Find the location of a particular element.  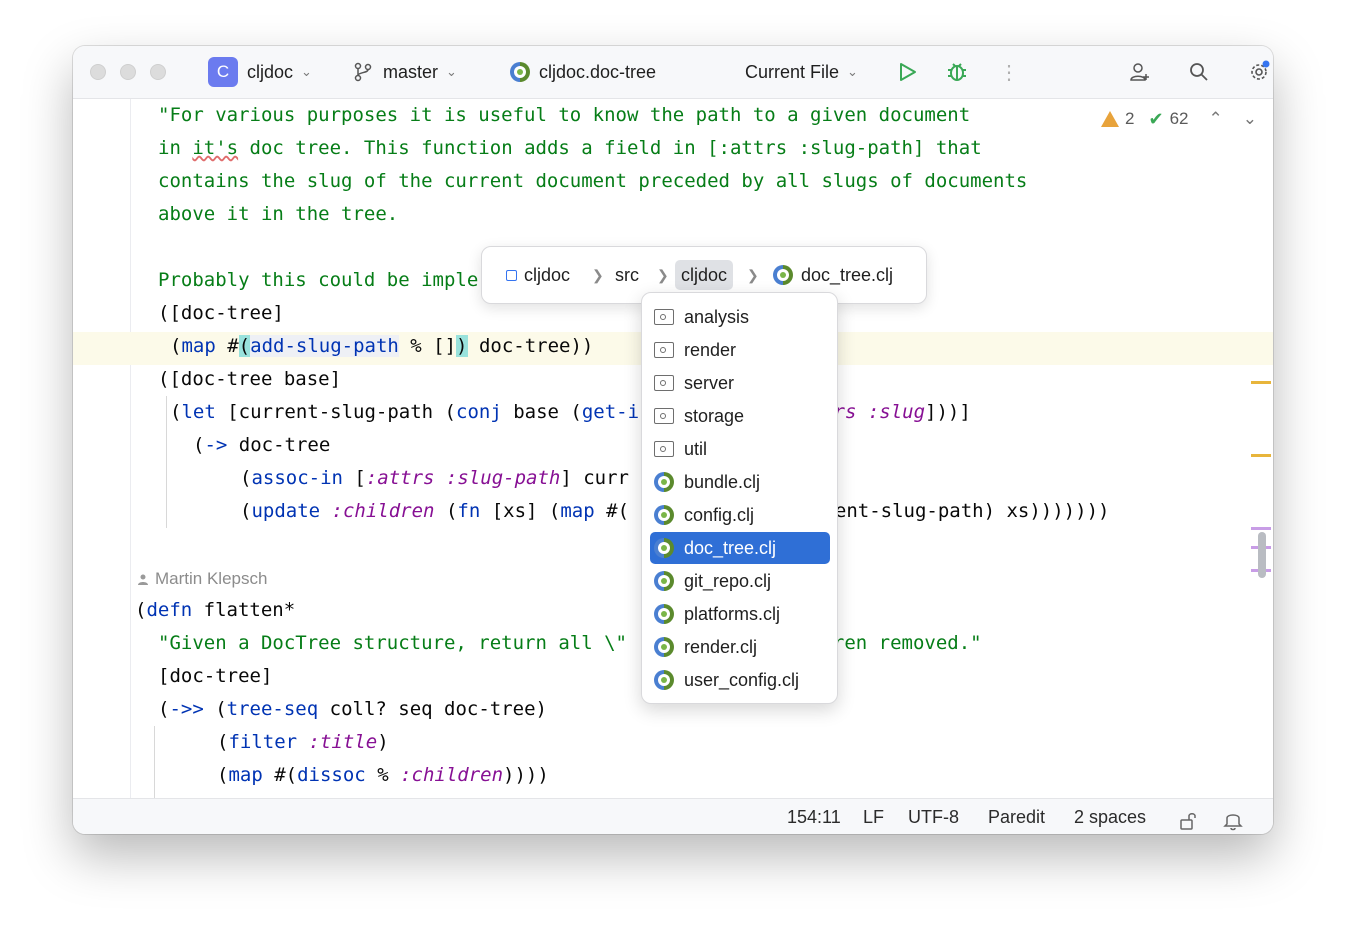

project-selector: C cljdoc ⌄ is located at coordinates (260, 72).